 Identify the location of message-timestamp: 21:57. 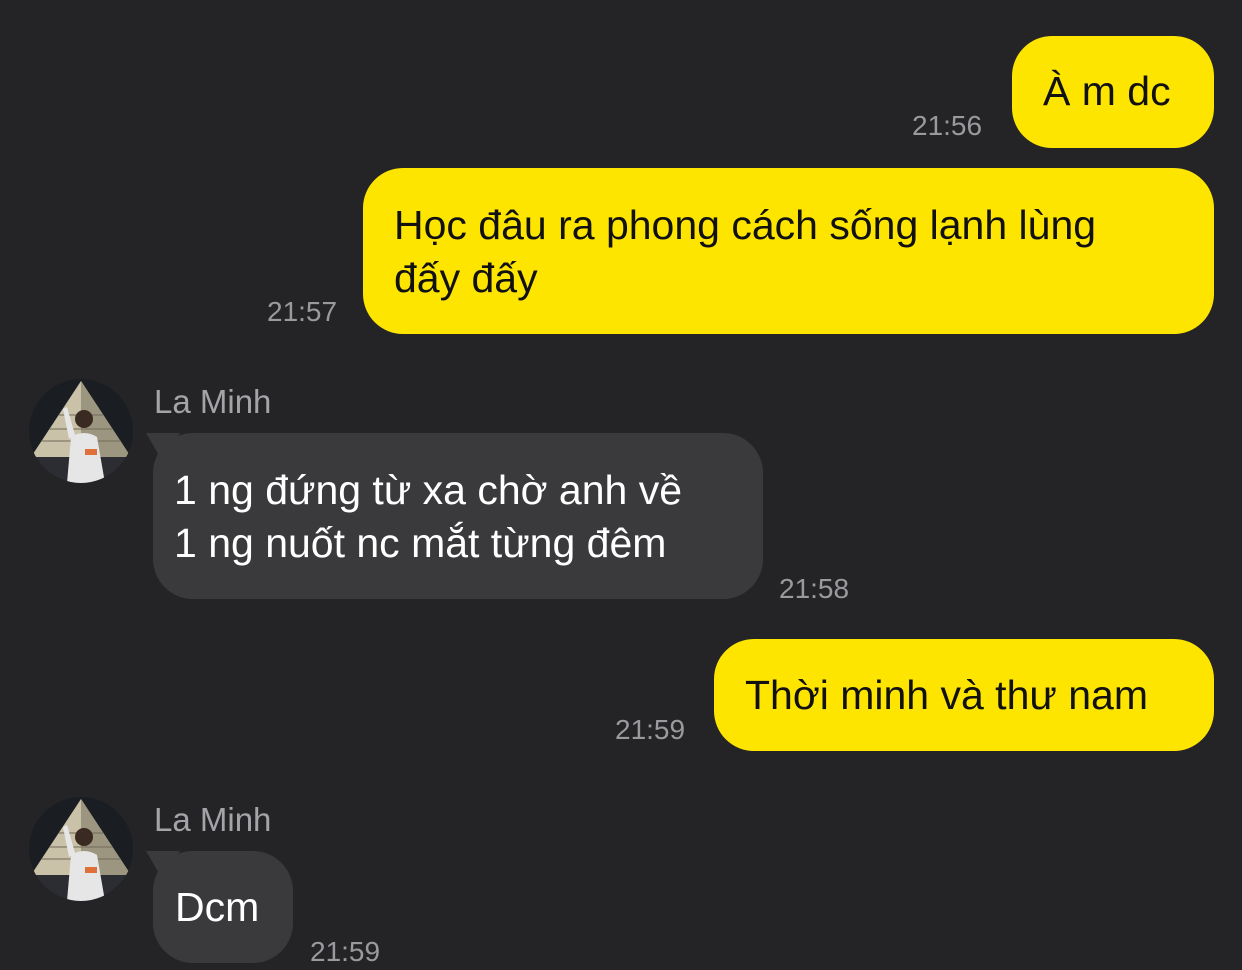
(302, 311).